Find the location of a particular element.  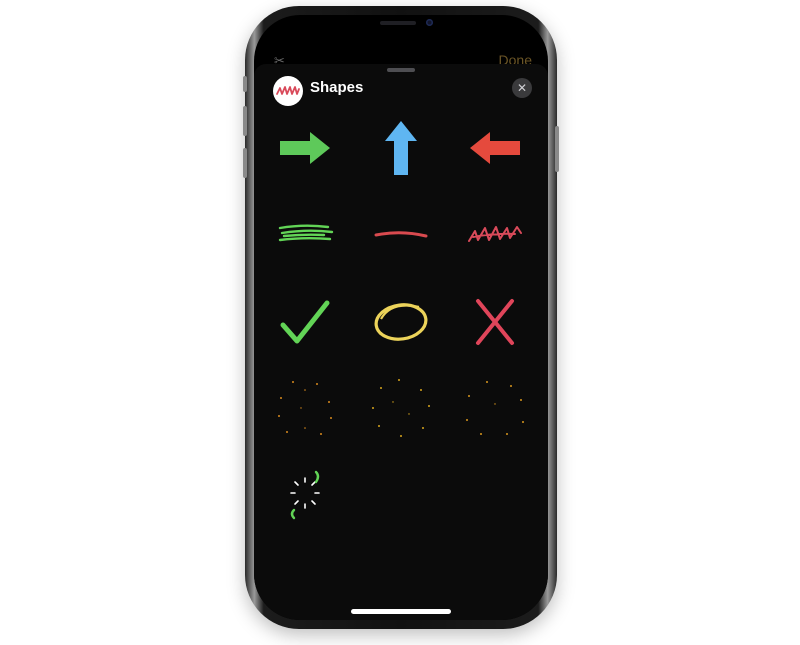

checkmark-shape is located at coordinates (305, 322).